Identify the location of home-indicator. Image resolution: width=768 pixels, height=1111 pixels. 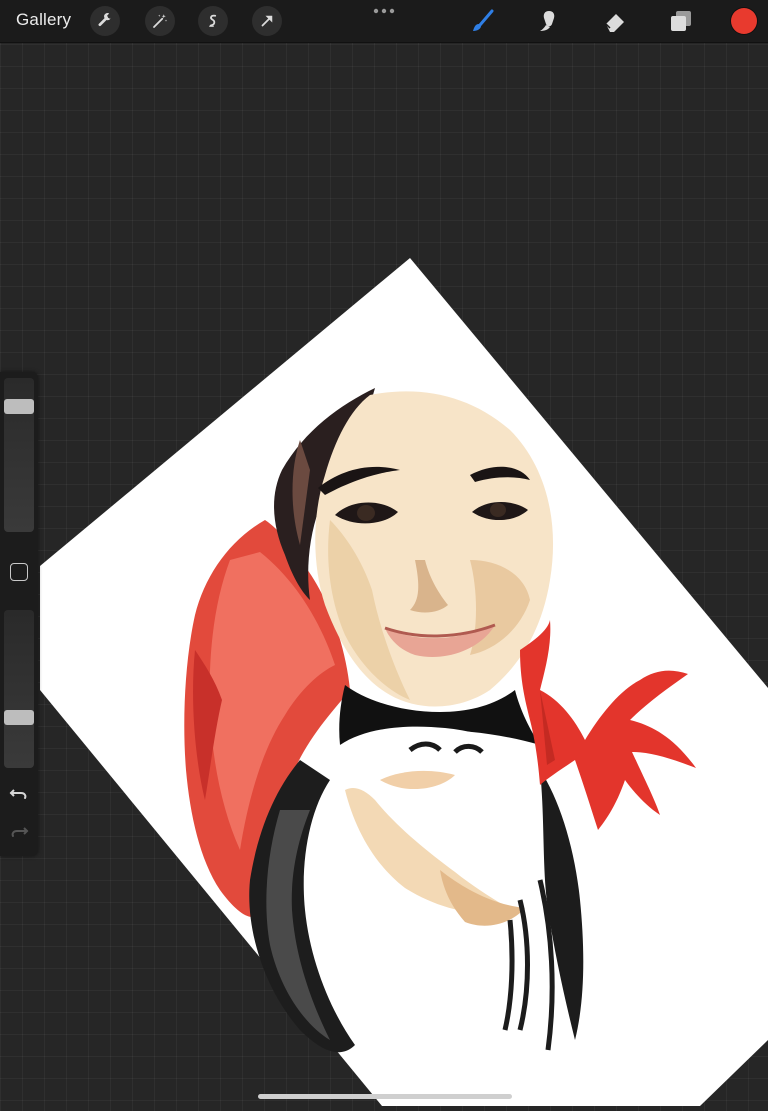
(385, 1096).